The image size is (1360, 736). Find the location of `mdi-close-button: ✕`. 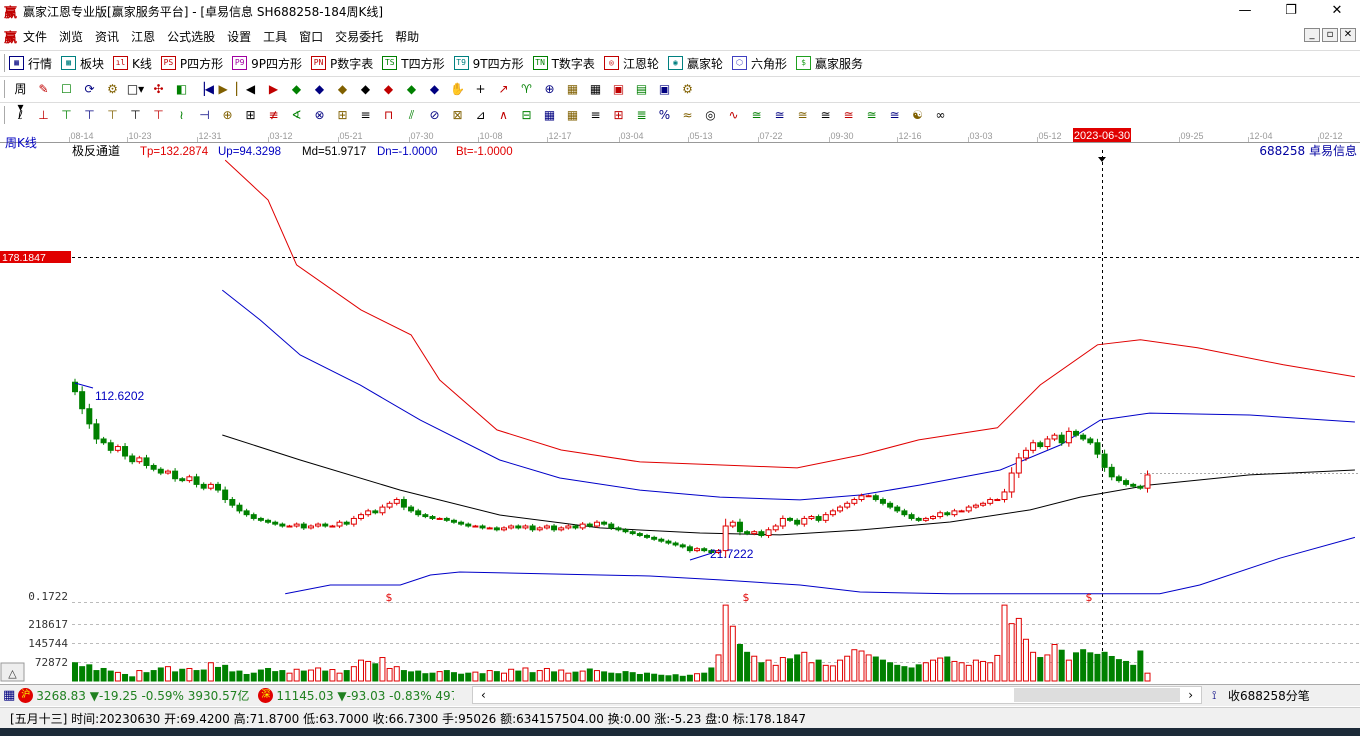

mdi-close-button: ✕ is located at coordinates (1348, 35).